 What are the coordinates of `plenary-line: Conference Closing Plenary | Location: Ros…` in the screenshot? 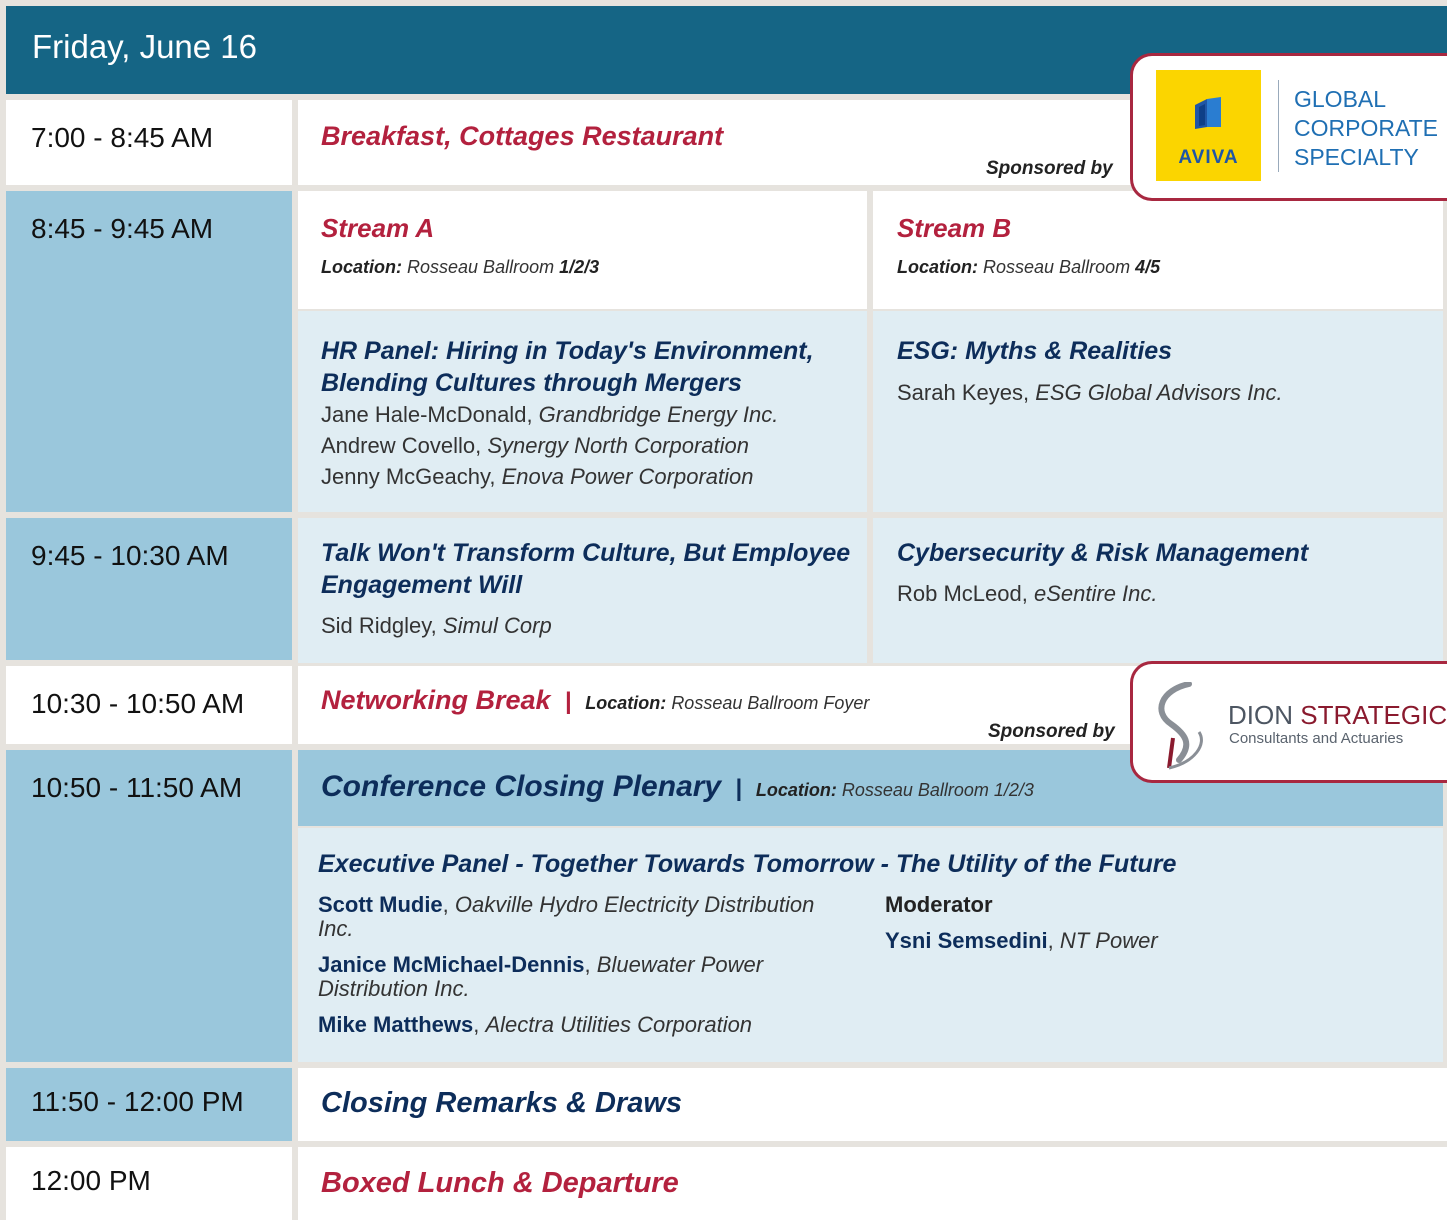 It's located at (677, 786).